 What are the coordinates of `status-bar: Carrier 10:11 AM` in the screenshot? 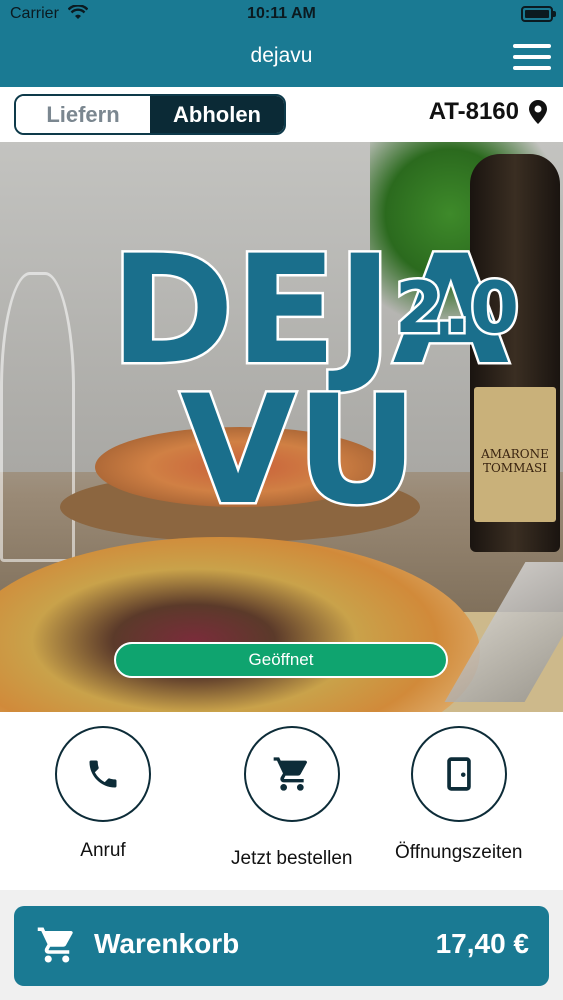 It's located at (281, 14).